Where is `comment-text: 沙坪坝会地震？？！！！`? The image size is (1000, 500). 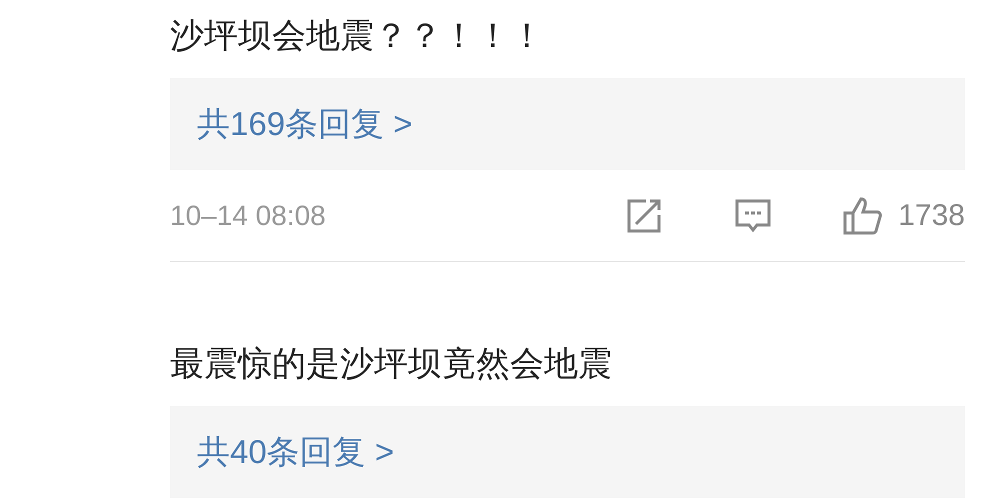 comment-text: 沙坪坝会地震？？！！！ is located at coordinates (357, 36).